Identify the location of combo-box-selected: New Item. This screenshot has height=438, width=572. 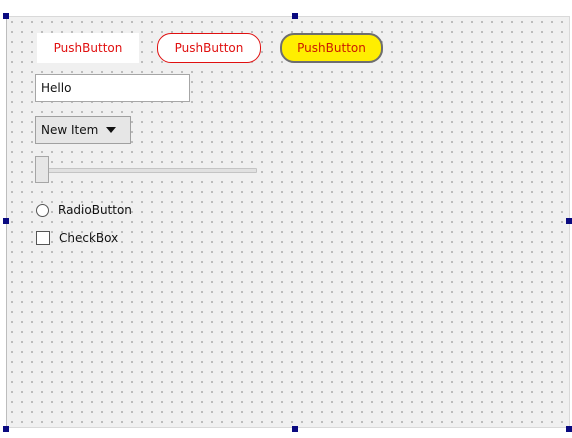
(70, 130).